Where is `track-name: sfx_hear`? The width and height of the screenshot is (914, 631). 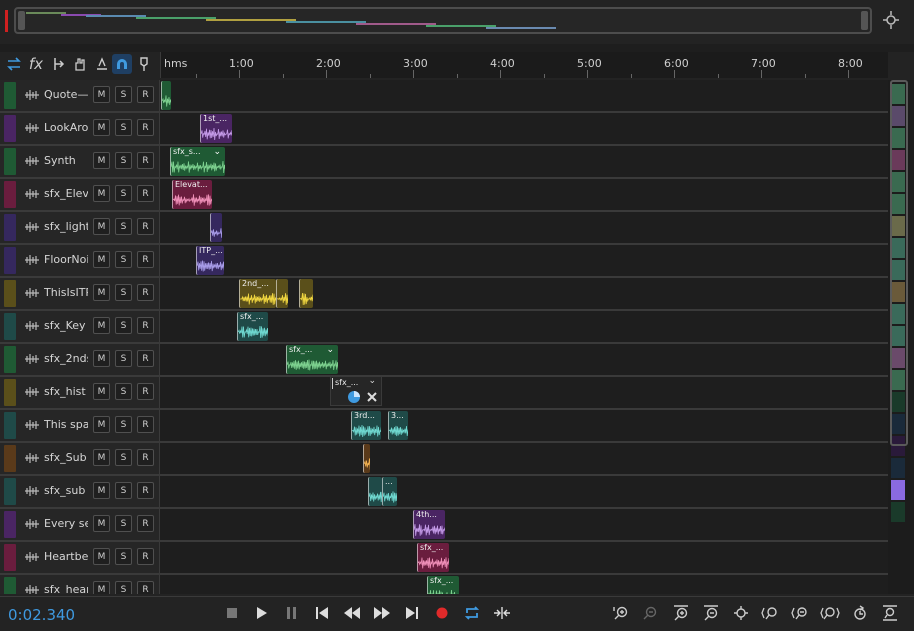 track-name: sfx_hear is located at coordinates (66, 588).